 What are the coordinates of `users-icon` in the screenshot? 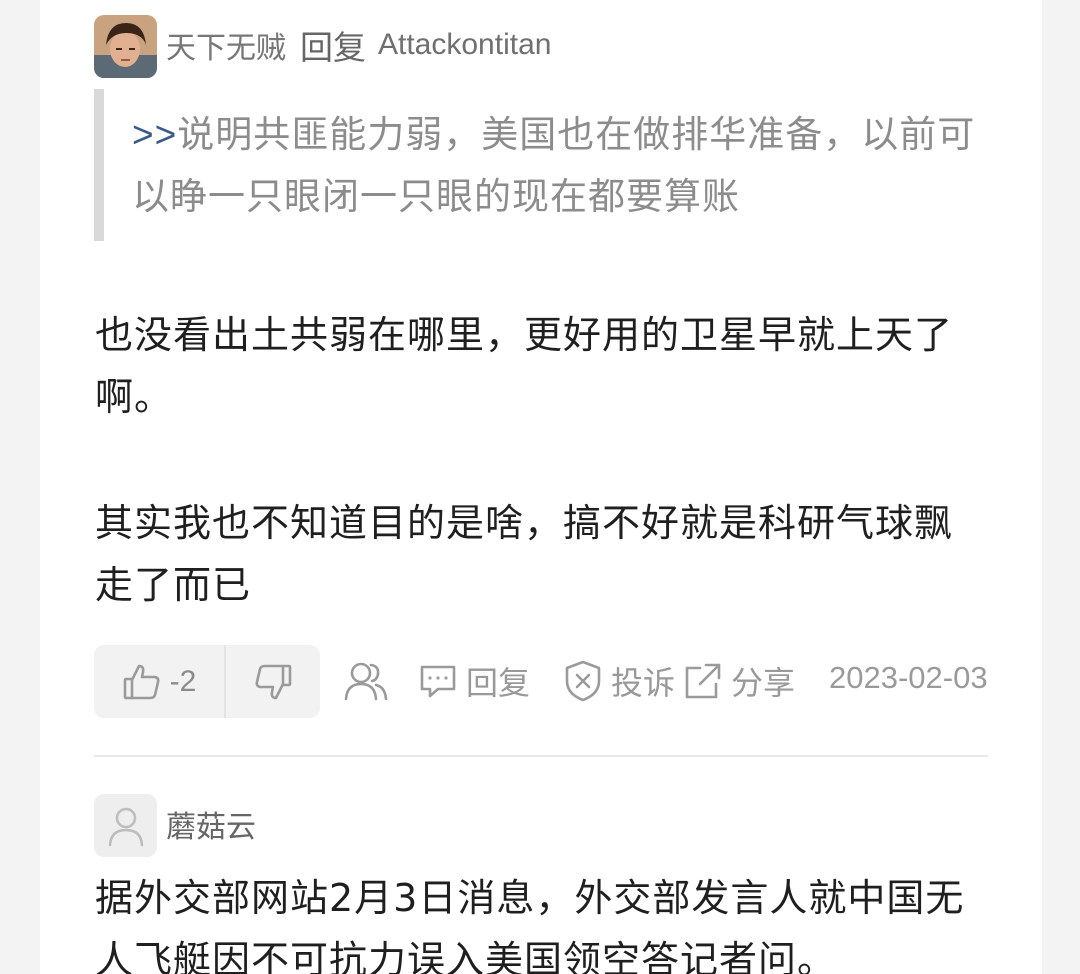 It's located at (366, 681).